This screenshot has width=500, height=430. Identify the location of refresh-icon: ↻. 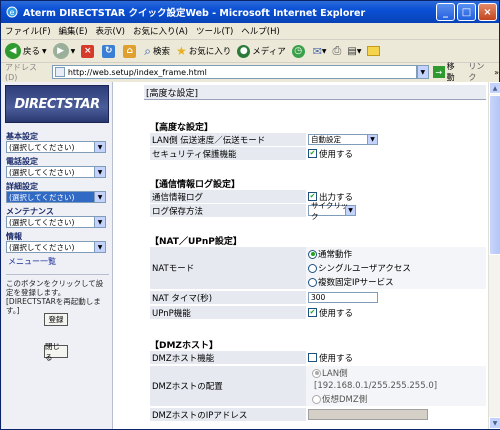
(109, 51).